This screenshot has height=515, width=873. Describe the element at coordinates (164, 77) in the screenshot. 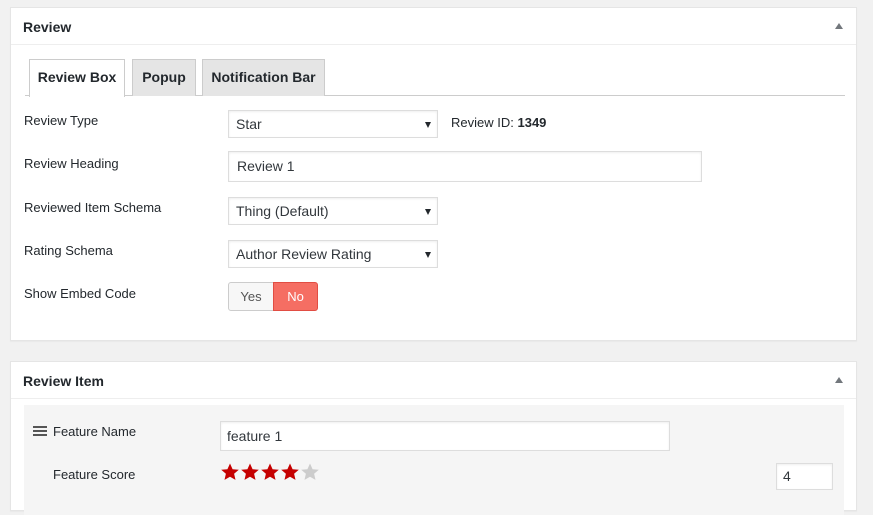

I see `tab-popup: Popup` at that location.